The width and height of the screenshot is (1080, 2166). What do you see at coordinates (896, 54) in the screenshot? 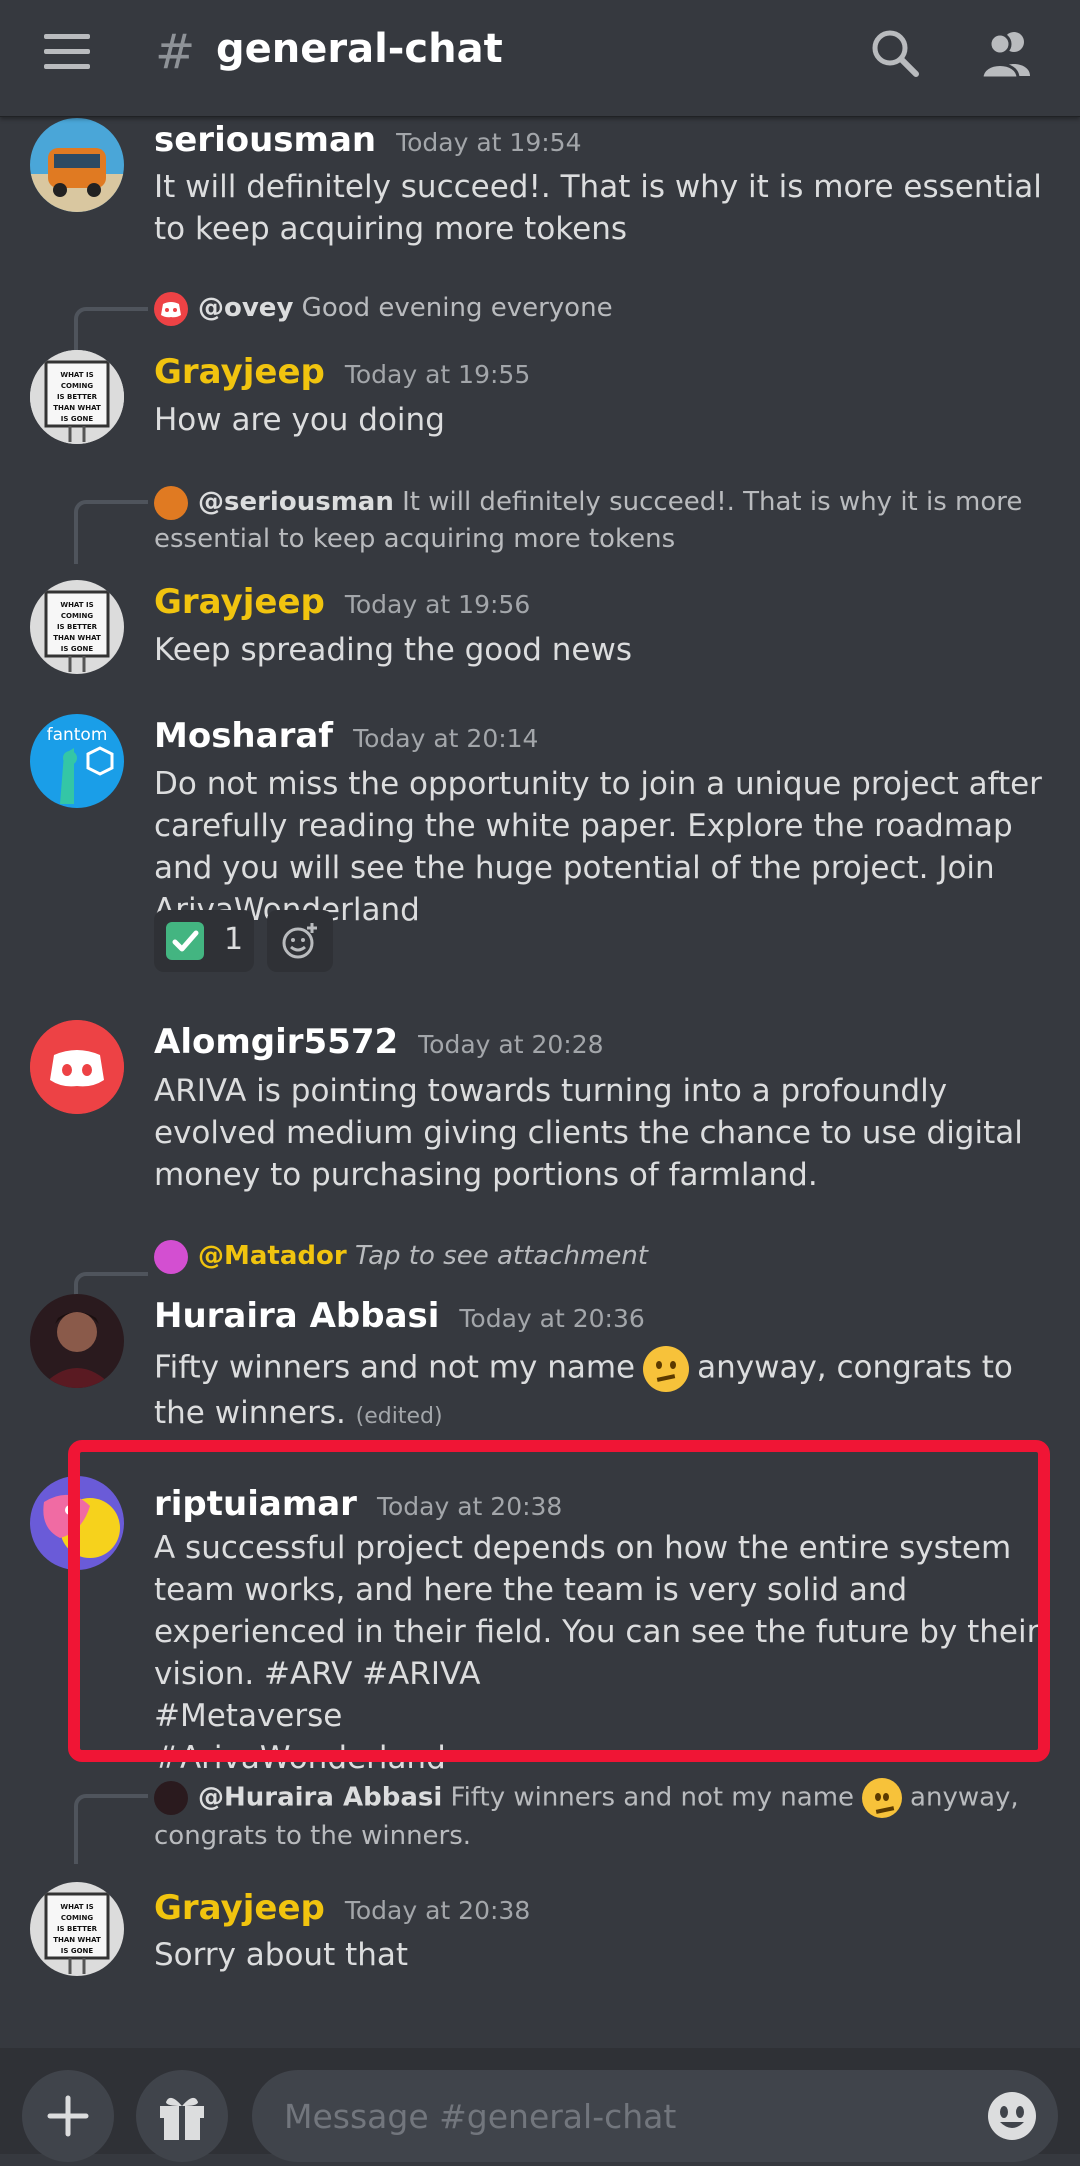
I see `search-icon` at bounding box center [896, 54].